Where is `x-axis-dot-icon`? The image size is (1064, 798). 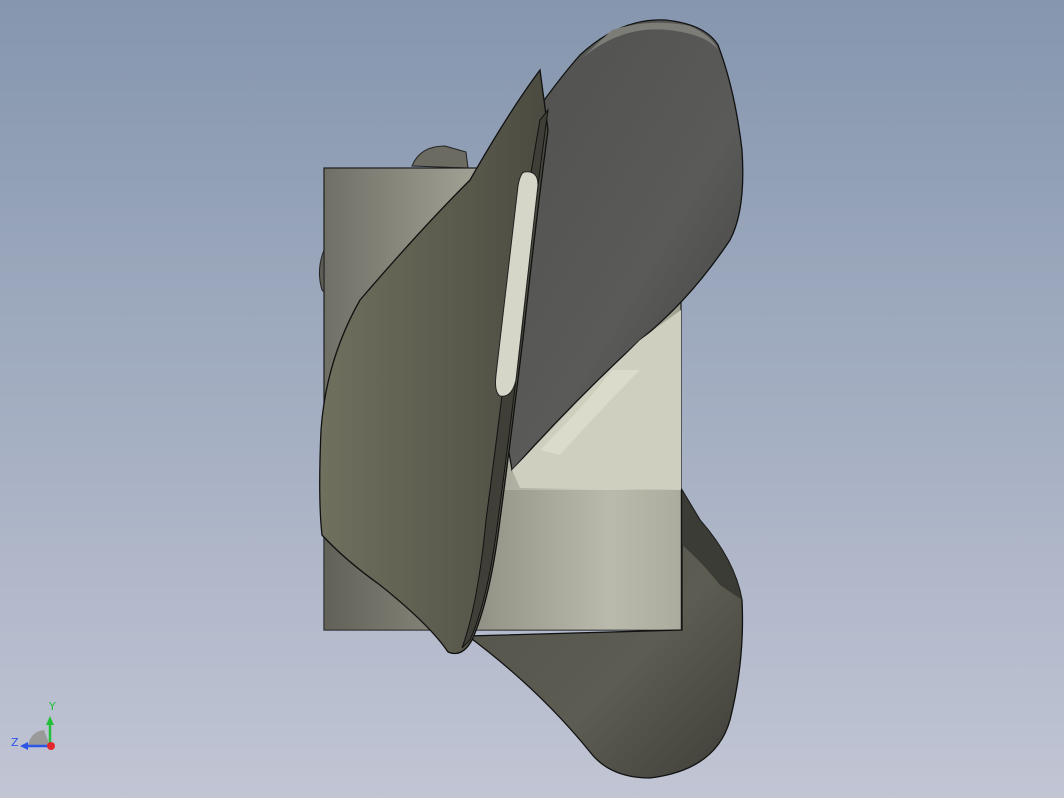
x-axis-dot-icon is located at coordinates (51, 746).